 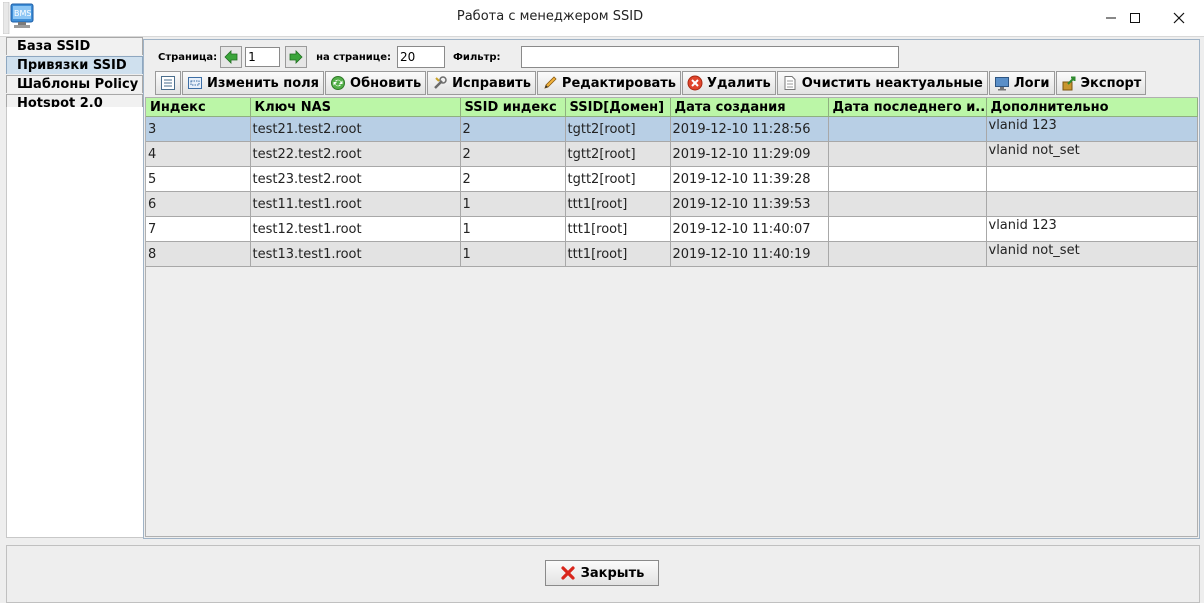 I want to click on close-button: Закрыть, so click(x=602, y=573).